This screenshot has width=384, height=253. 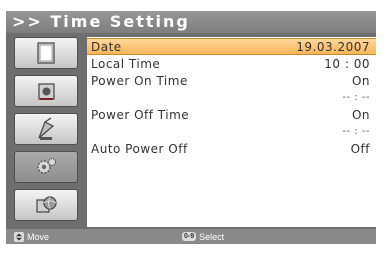 What do you see at coordinates (347, 63) in the screenshot?
I see `local-time-value: 10 : 00` at bounding box center [347, 63].